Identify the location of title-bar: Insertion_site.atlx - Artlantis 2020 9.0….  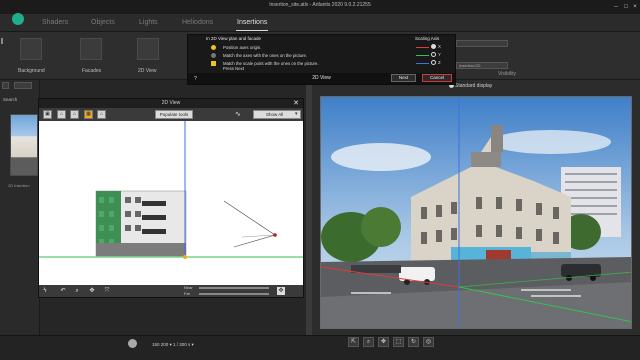
(320, 7).